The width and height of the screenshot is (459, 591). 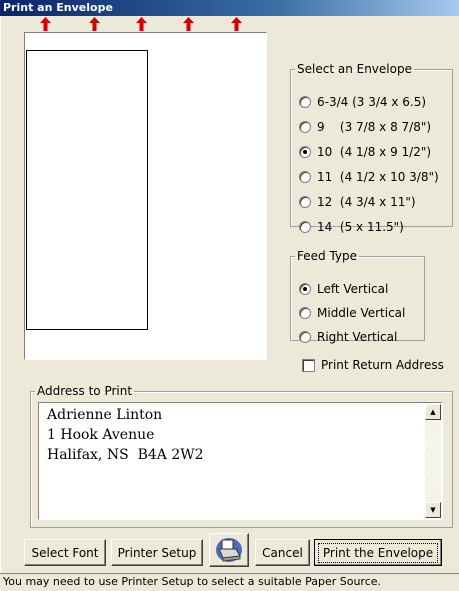 What do you see at coordinates (229, 8) in the screenshot?
I see `window-title: Print an Envelope` at bounding box center [229, 8].